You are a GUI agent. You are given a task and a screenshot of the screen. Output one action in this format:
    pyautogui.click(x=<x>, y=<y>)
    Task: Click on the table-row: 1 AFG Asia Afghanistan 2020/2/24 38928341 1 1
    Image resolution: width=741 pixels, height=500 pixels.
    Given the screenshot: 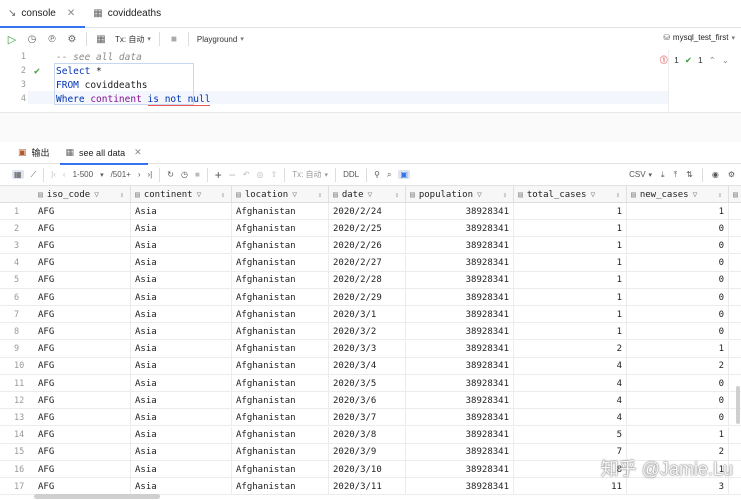 What is the action you would take?
    pyautogui.click(x=370, y=211)
    